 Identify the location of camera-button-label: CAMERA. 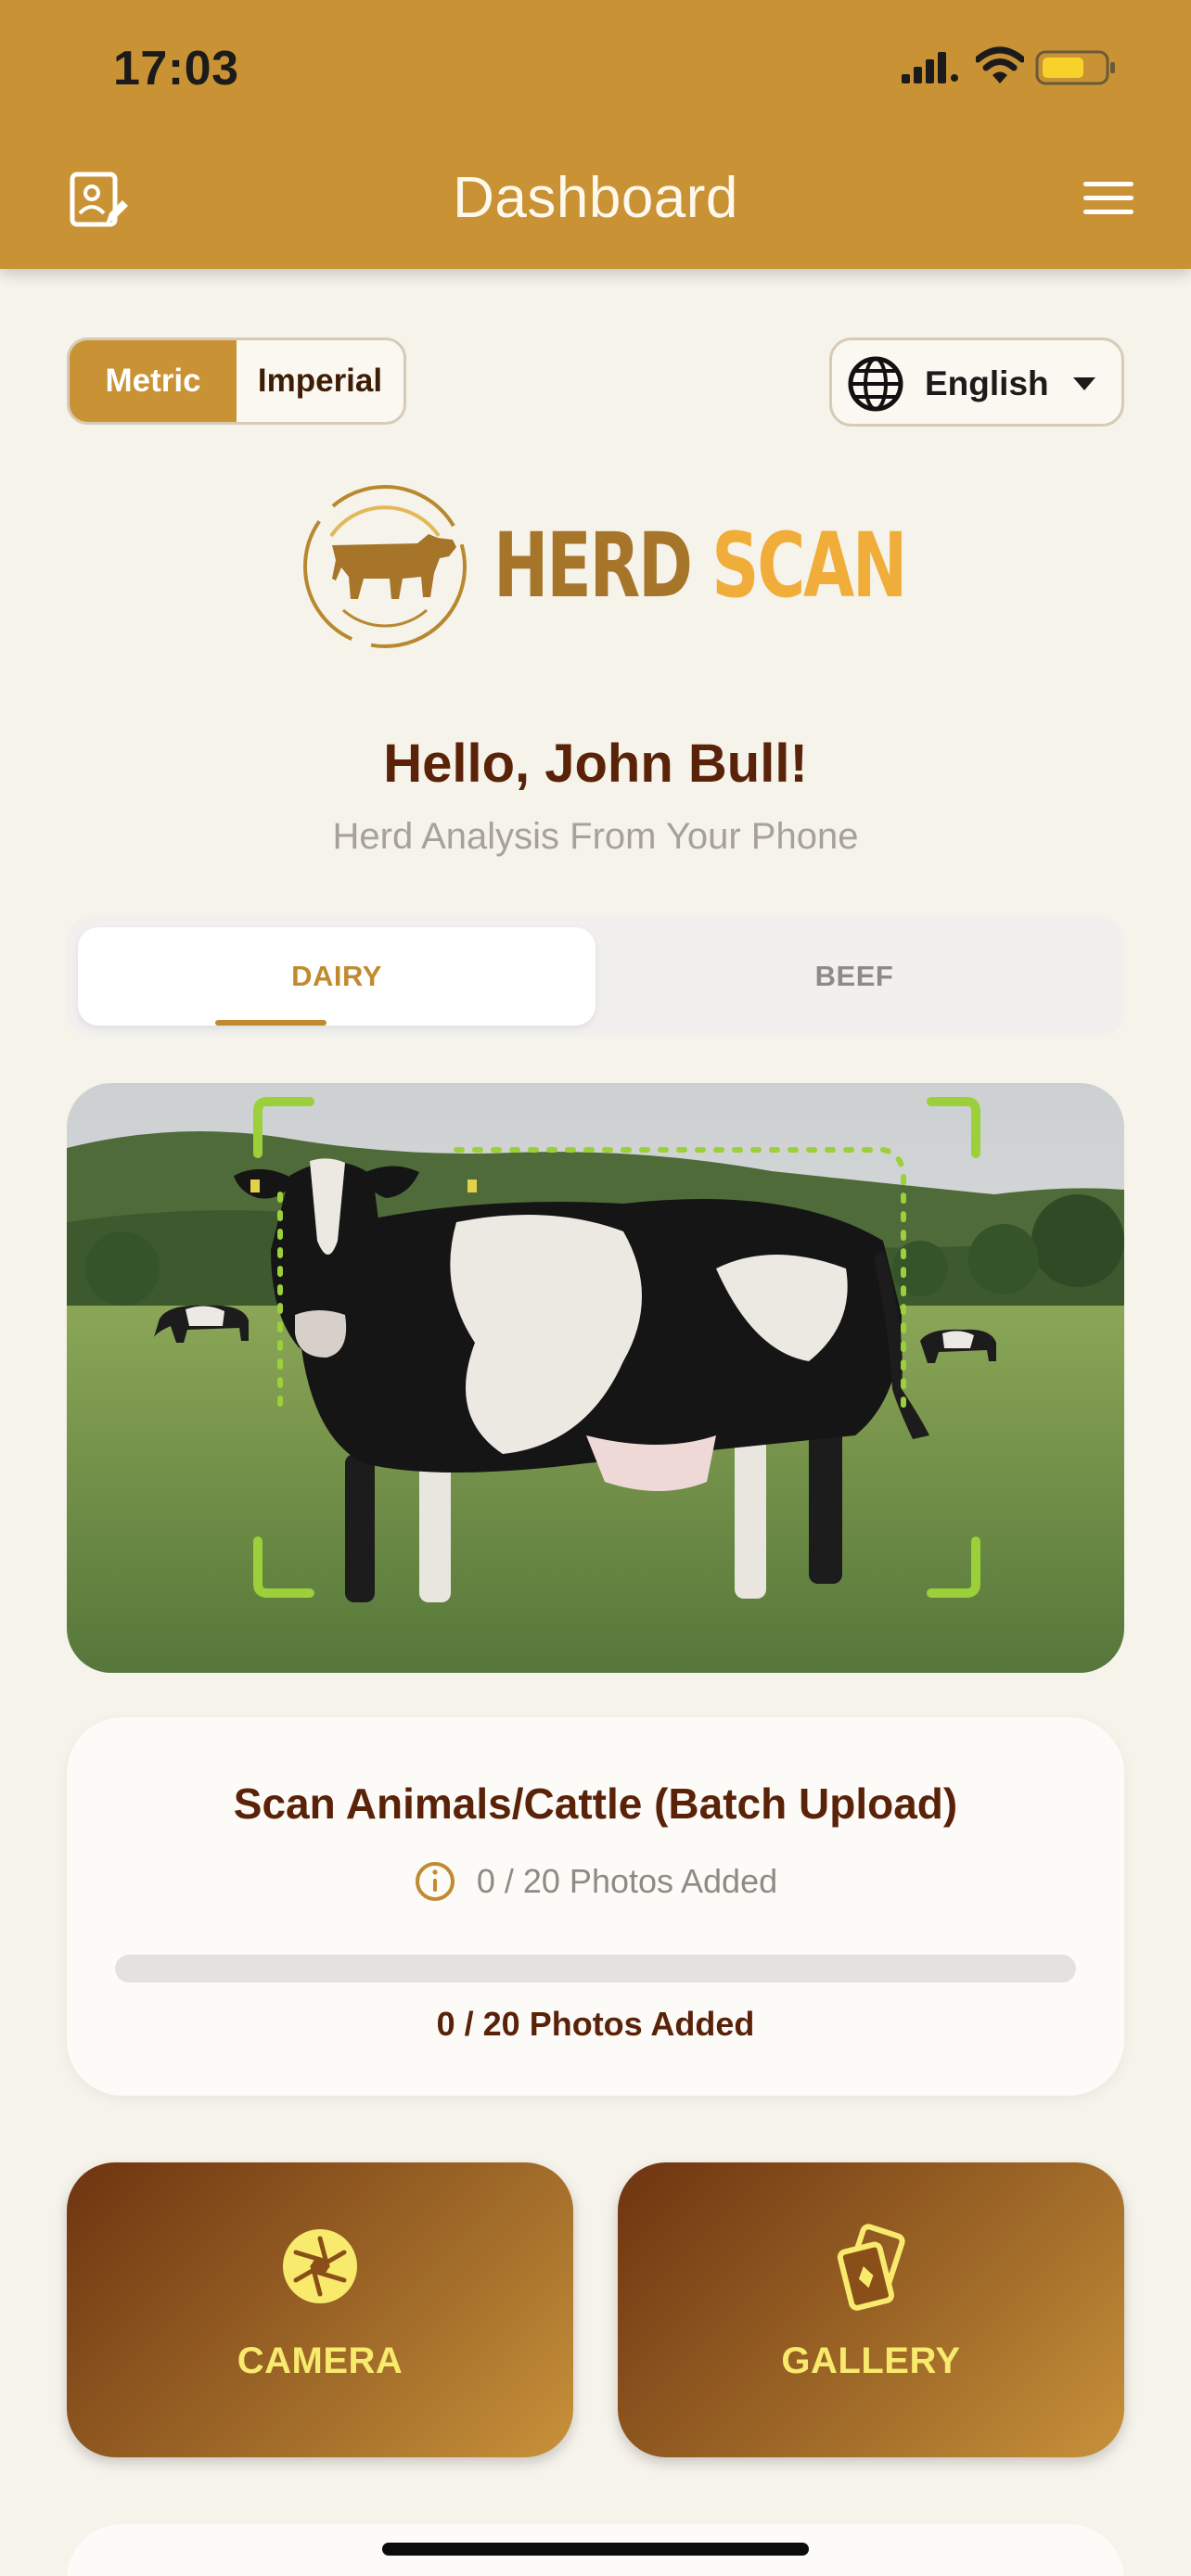
(320, 2360).